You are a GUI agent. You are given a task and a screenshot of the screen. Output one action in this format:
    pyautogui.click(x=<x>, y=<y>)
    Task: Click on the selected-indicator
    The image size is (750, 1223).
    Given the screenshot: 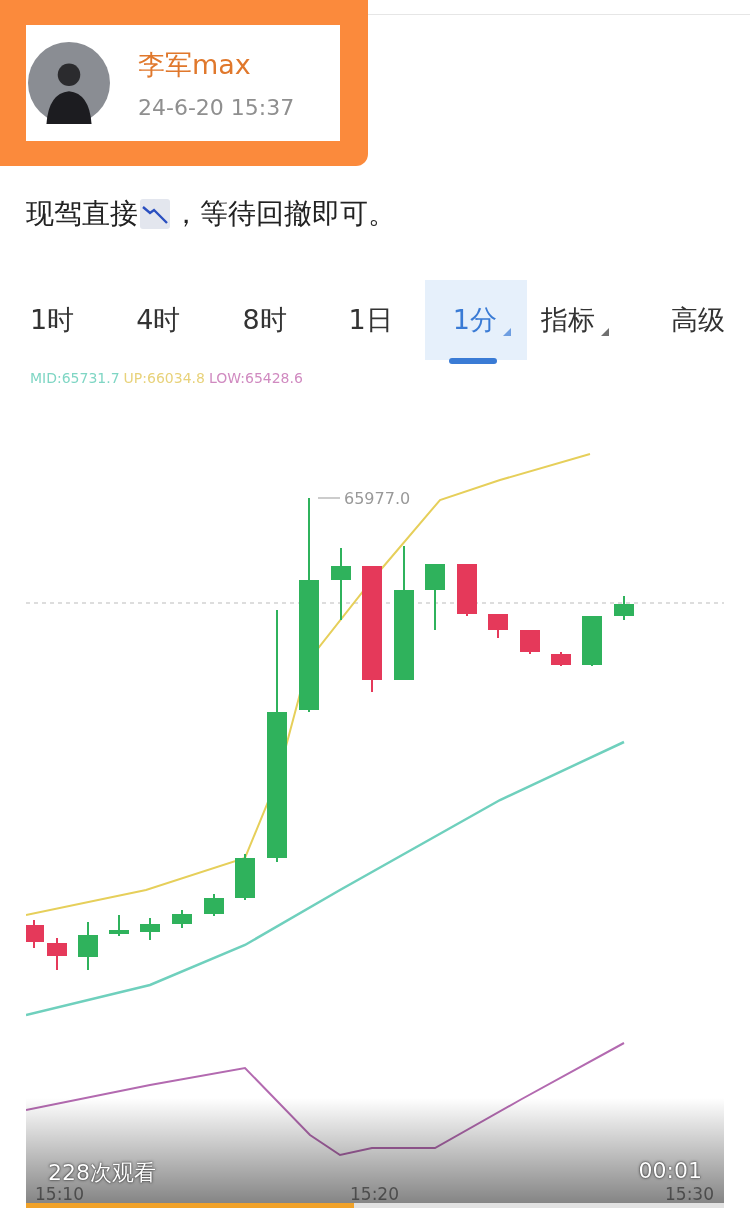 What is the action you would take?
    pyautogui.click(x=472, y=361)
    